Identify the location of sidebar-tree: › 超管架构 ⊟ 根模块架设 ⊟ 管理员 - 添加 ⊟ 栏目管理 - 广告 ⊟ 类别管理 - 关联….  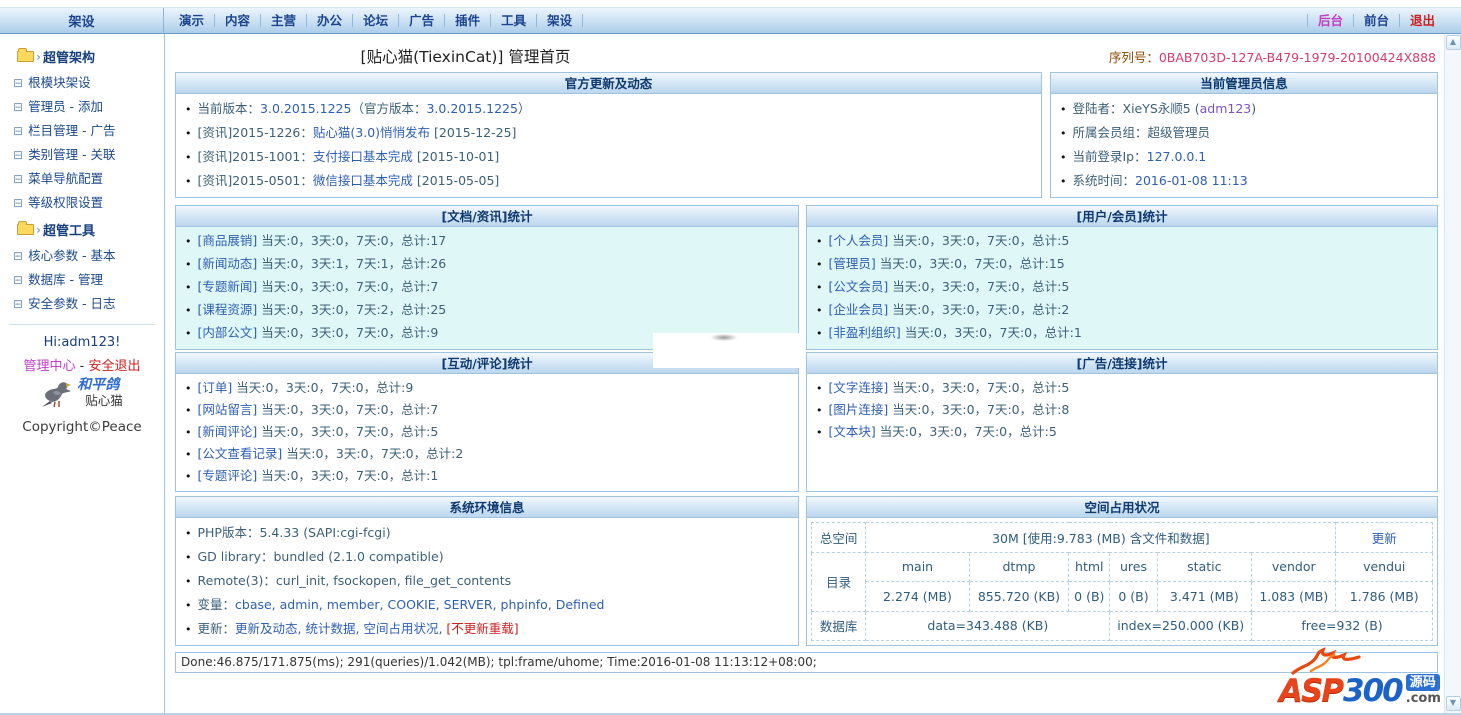
(82, 179).